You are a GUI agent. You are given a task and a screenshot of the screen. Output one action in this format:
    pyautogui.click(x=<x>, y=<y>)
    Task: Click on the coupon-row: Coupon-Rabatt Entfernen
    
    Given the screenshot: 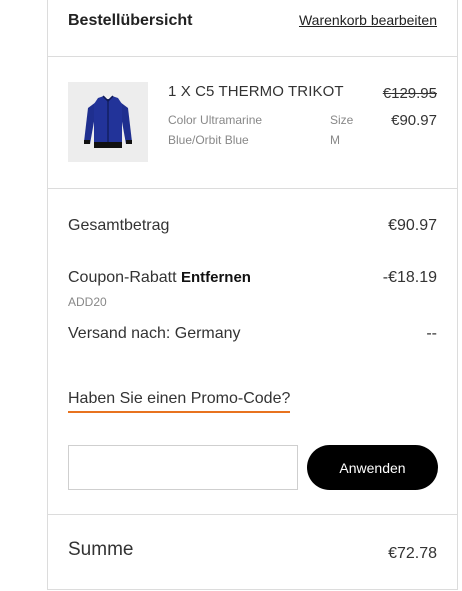 What is the action you would take?
    pyautogui.click(x=159, y=278)
    